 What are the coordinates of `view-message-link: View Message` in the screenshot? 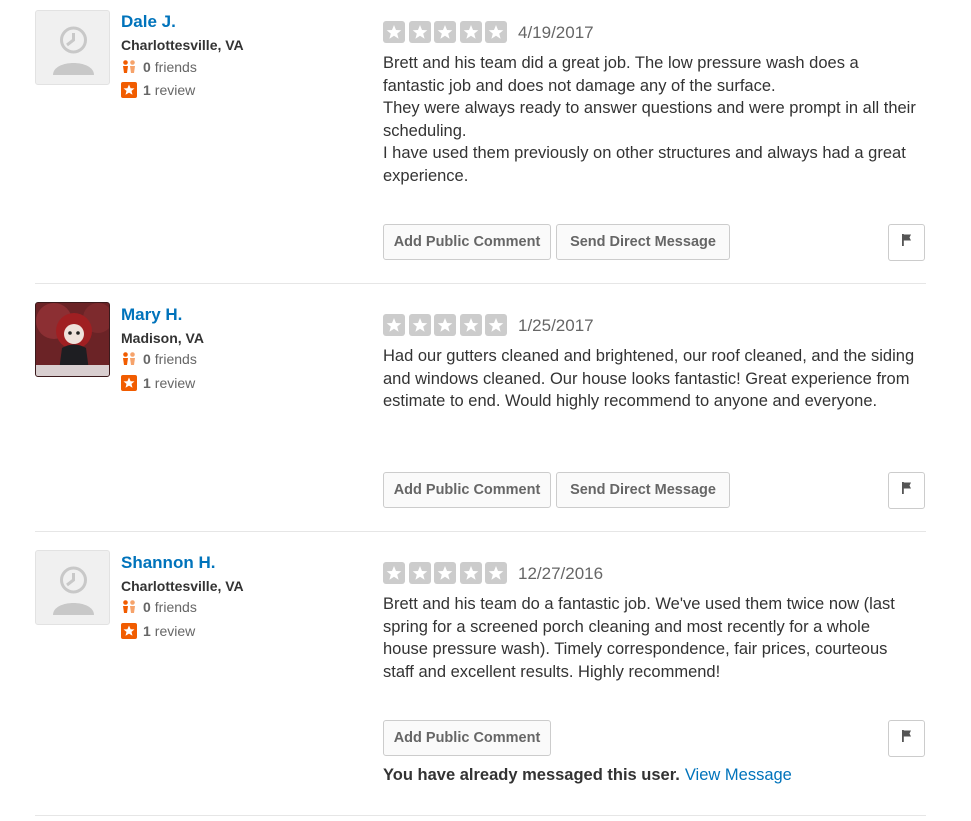 It's located at (738, 775).